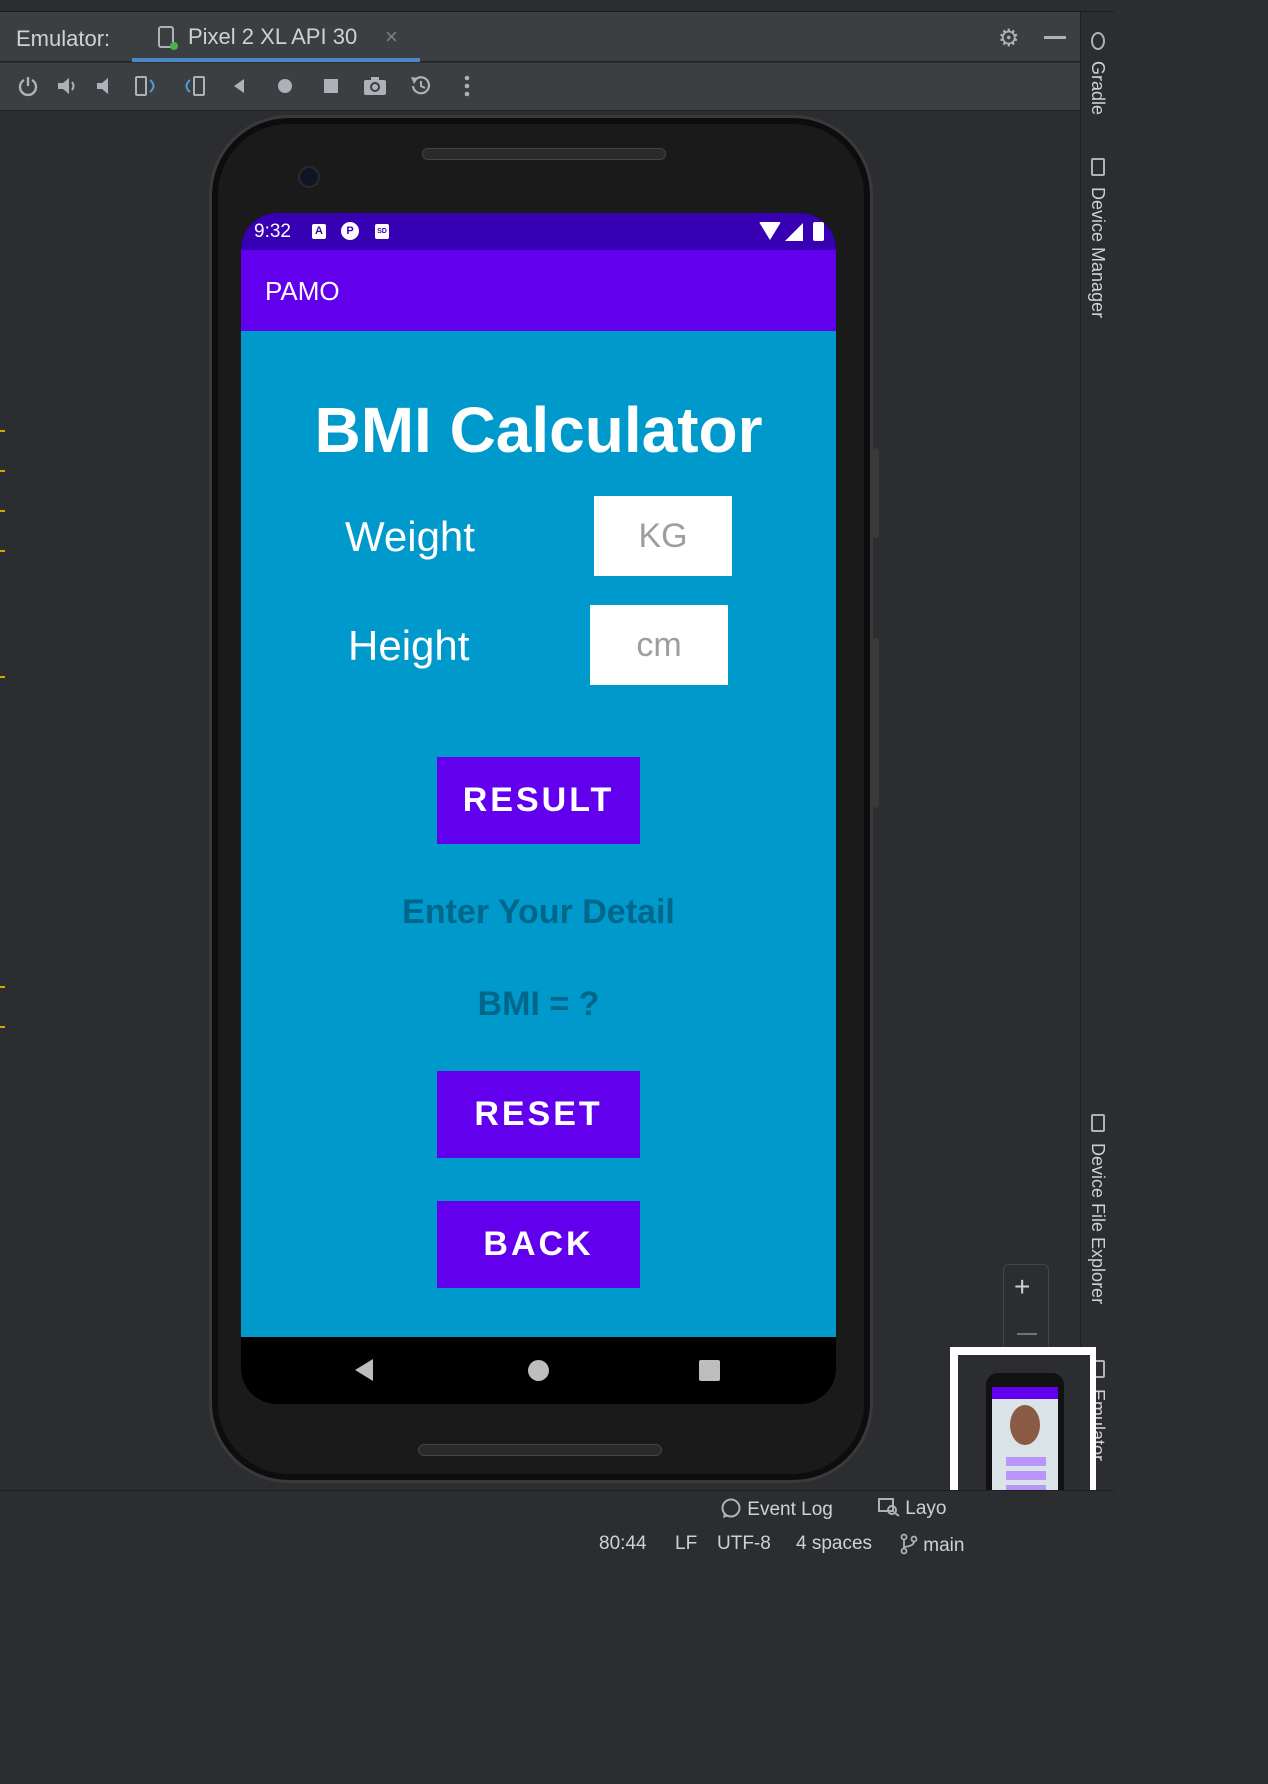 The height and width of the screenshot is (1784, 1268). Describe the element at coordinates (193, 86) in the screenshot. I see `rotate-right-icon` at that location.